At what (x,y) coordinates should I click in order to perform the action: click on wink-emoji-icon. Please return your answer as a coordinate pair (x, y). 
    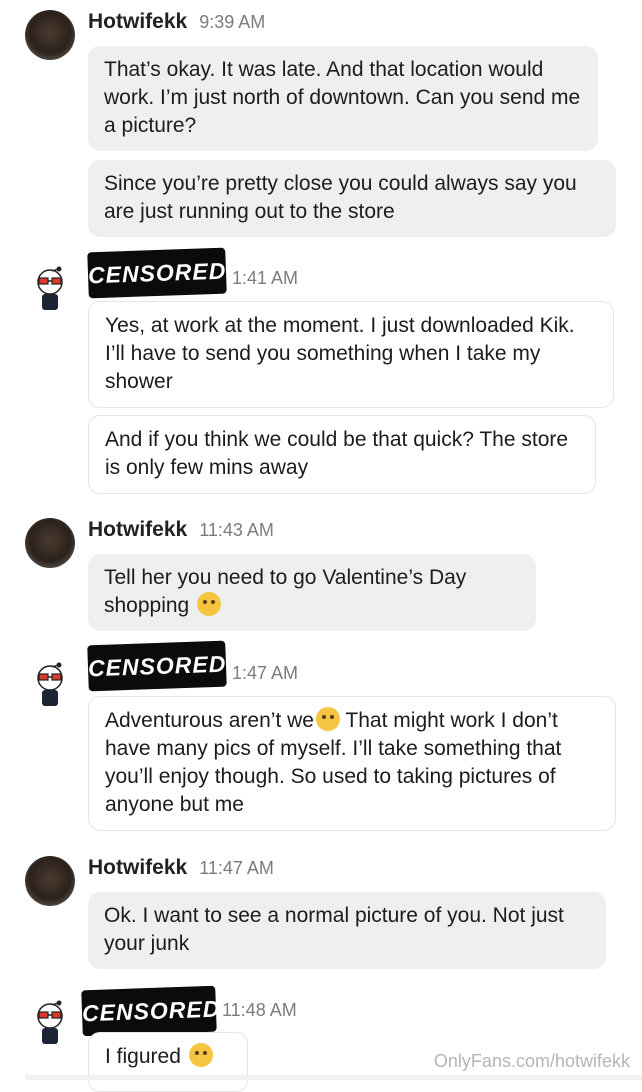
    Looking at the image, I should click on (327, 719).